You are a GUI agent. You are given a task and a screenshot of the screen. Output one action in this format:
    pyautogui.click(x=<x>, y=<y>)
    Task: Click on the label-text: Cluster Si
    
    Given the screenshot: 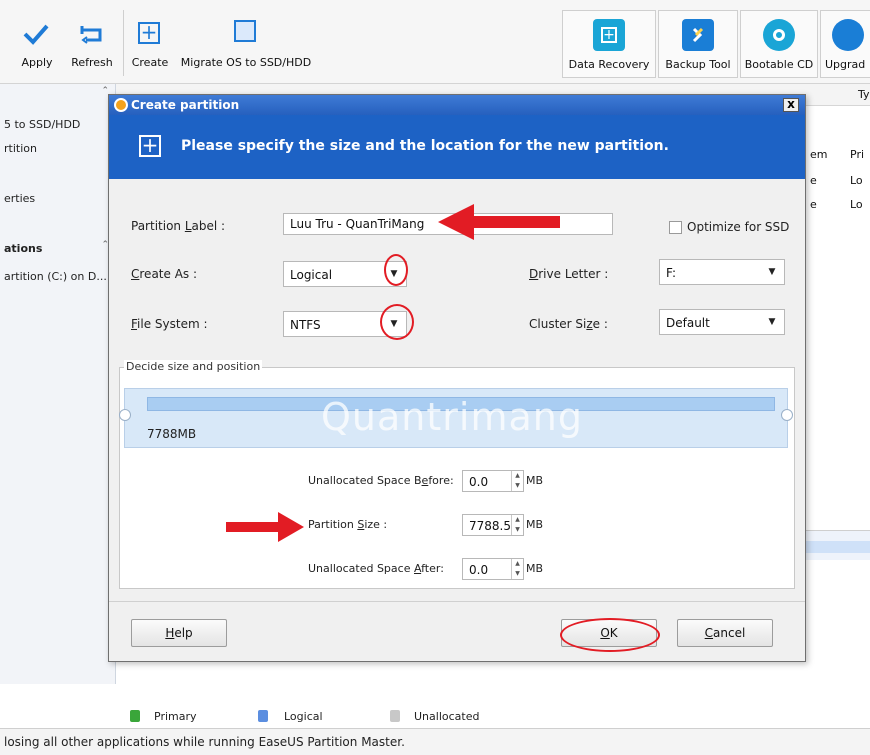 What is the action you would take?
    pyautogui.click(x=558, y=324)
    